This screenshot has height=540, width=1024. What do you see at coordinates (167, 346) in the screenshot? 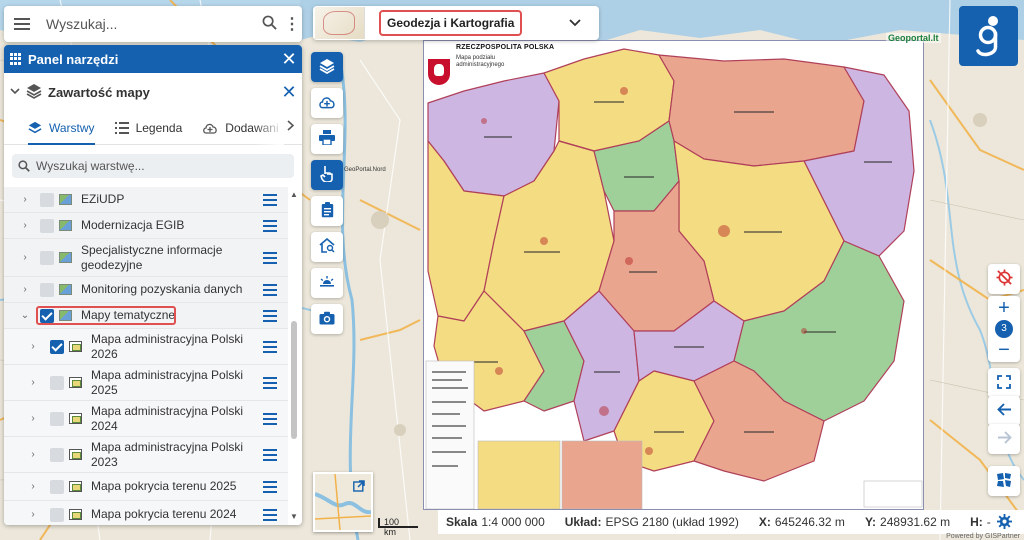
I see `layer-label: Mapa administracyjna Polski 2026` at bounding box center [167, 346].